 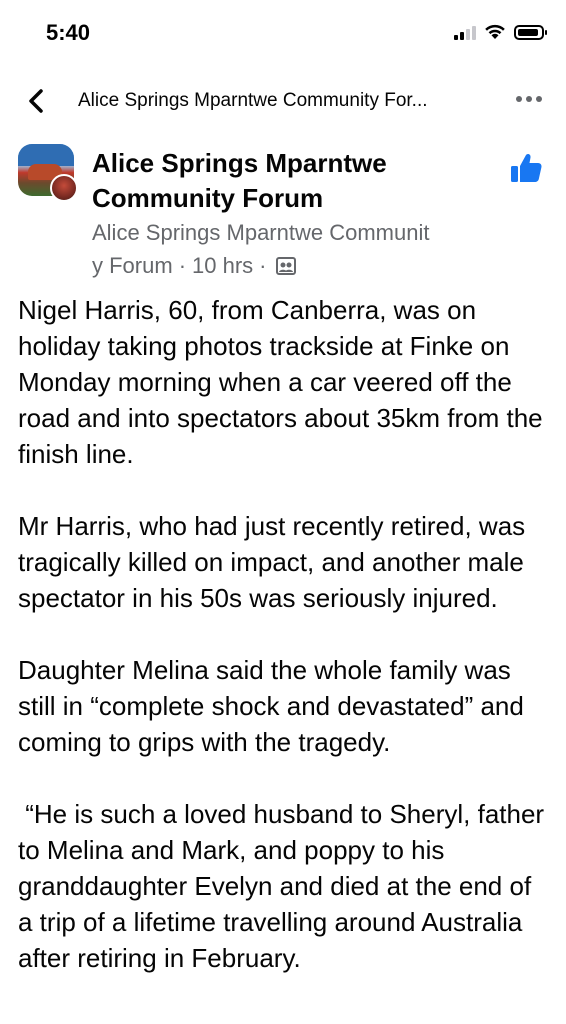 What do you see at coordinates (292, 232) in the screenshot?
I see `author-line: Alice Springs Mparntwe Communit` at bounding box center [292, 232].